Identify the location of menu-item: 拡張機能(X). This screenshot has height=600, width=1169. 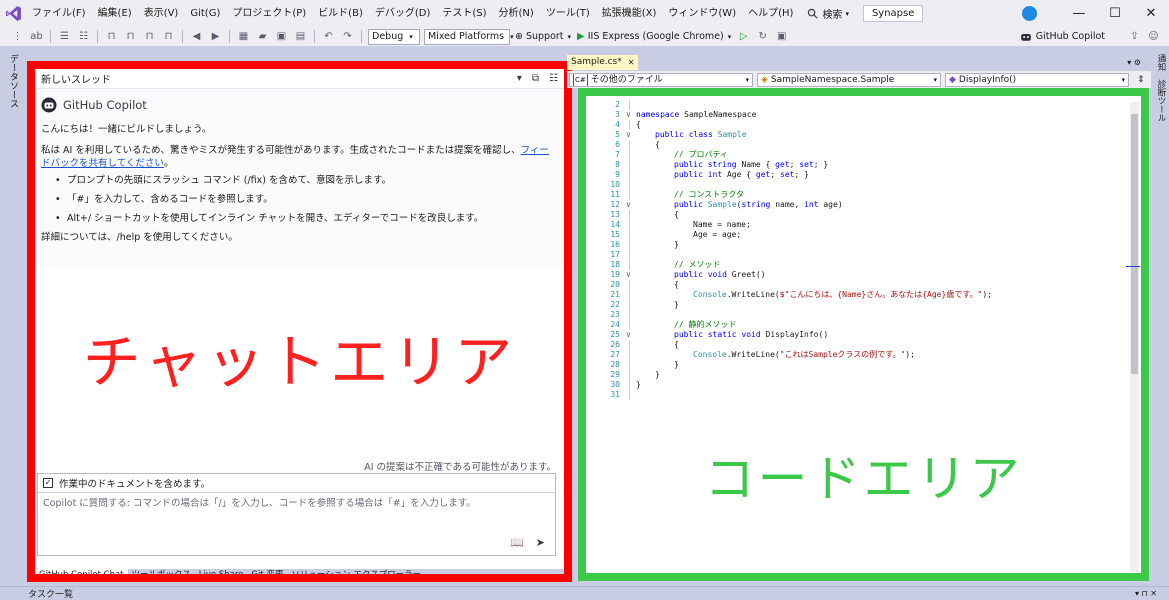
(629, 13).